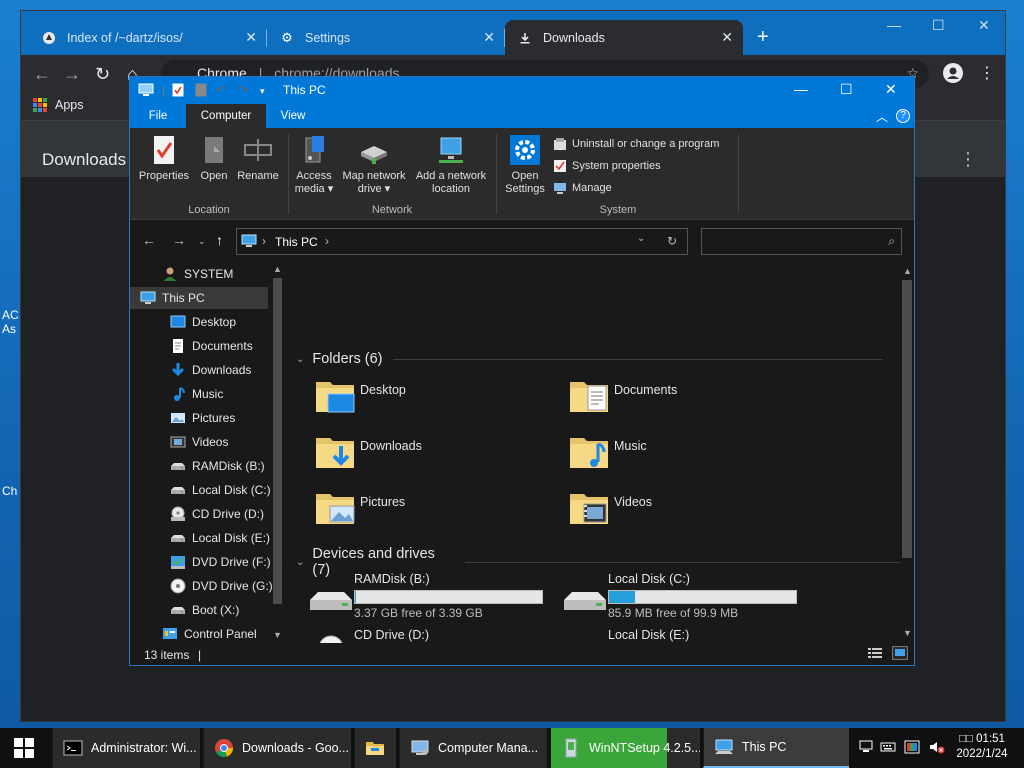 Image resolution: width=1024 pixels, height=768 pixels. Describe the element at coordinates (641, 238) in the screenshot. I see `address-dropdown-icon: ⌄` at that location.